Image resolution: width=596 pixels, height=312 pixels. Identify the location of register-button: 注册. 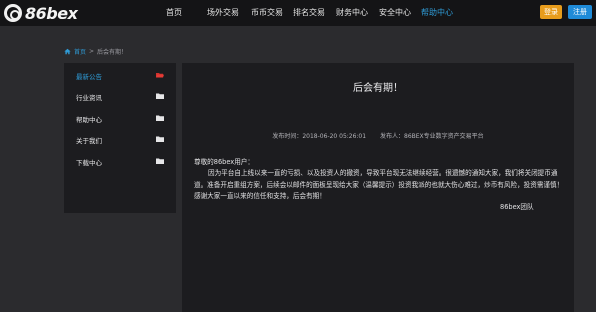
(580, 12).